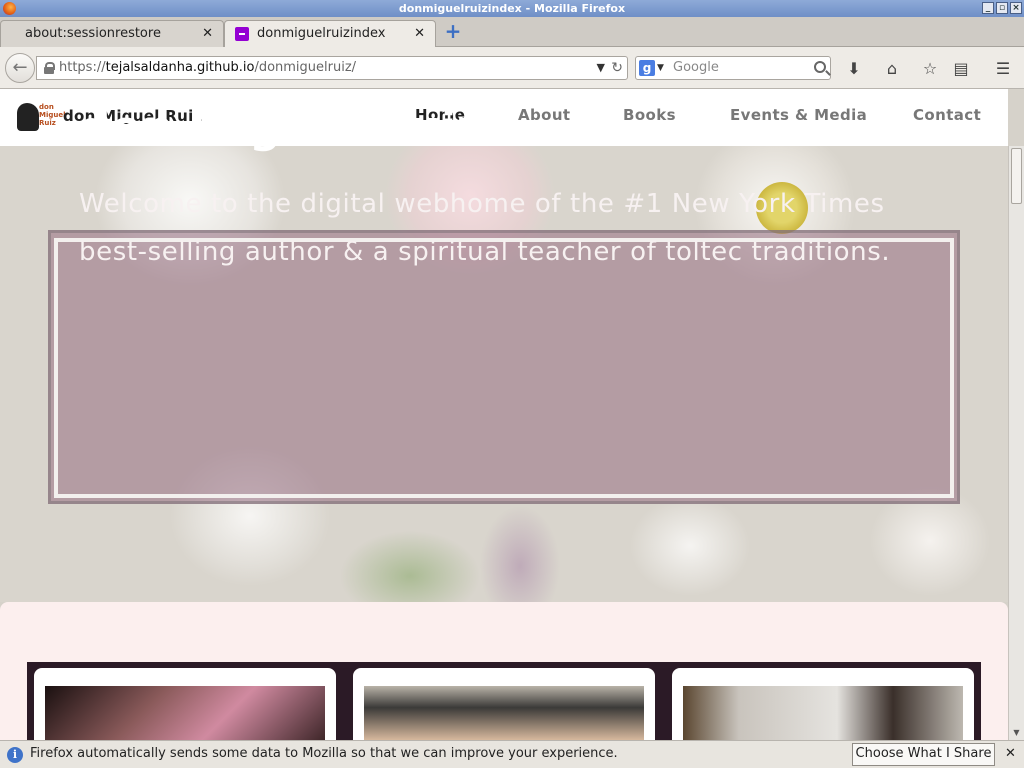 This screenshot has width=1024, height=768. Describe the element at coordinates (696, 67) in the screenshot. I see `search-placeholder: Google` at that location.